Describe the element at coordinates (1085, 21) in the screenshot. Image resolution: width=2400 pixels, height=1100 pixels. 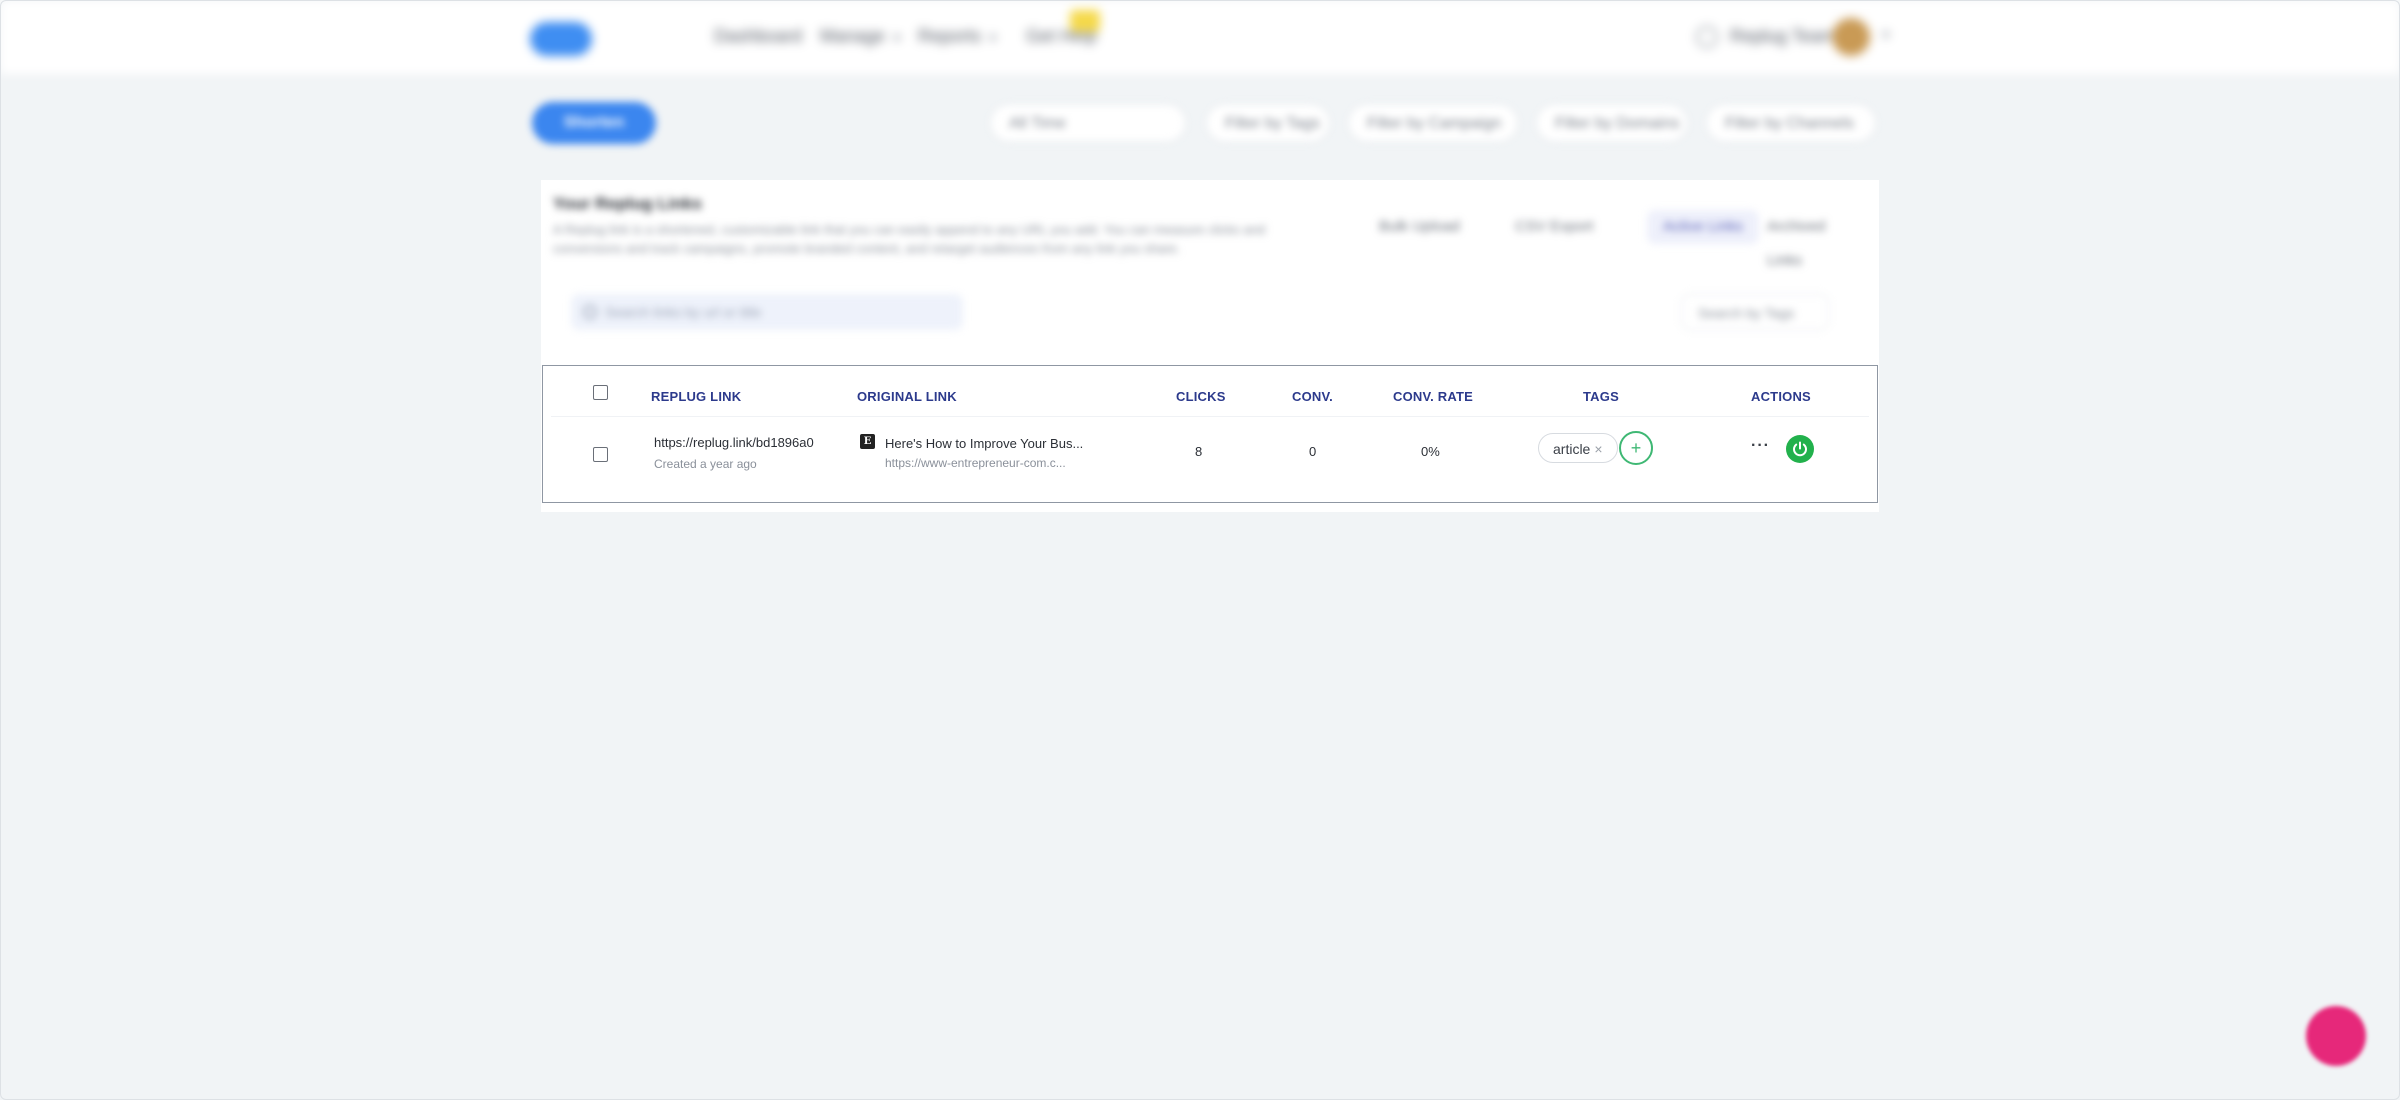
I see `notification-badge` at that location.